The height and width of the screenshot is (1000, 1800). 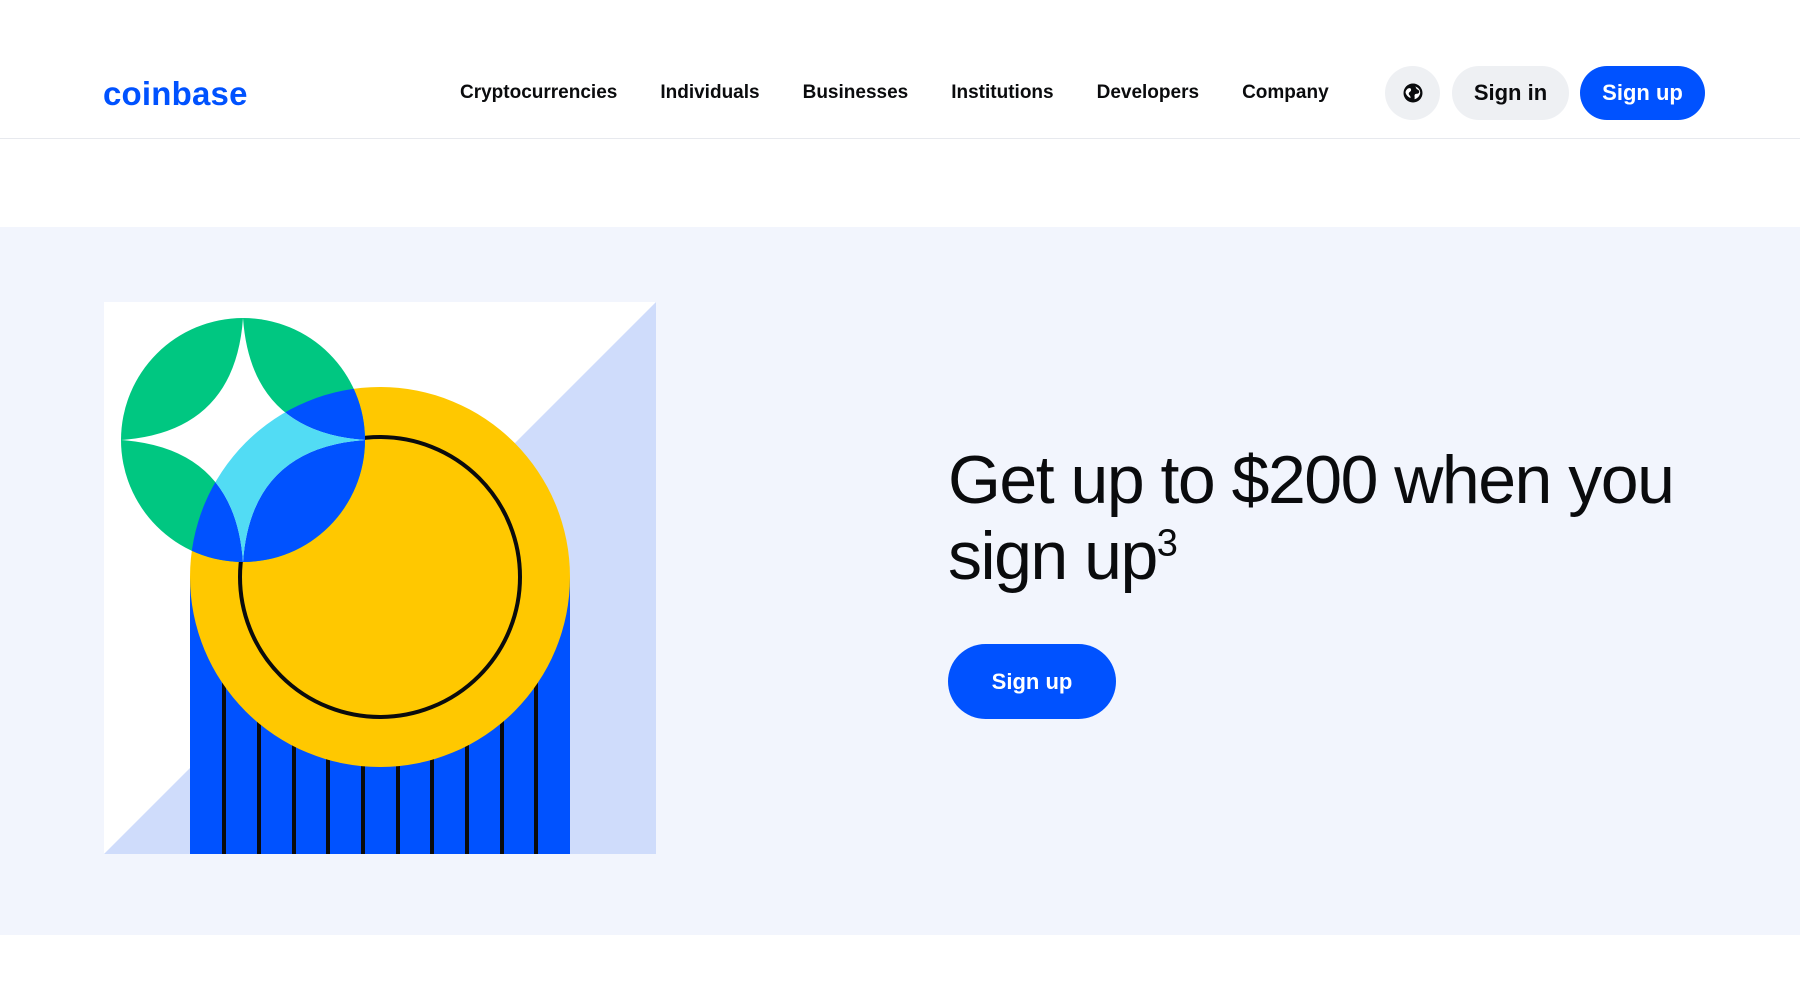 I want to click on hero-sign-up-button: Sign up, so click(x=1032, y=681).